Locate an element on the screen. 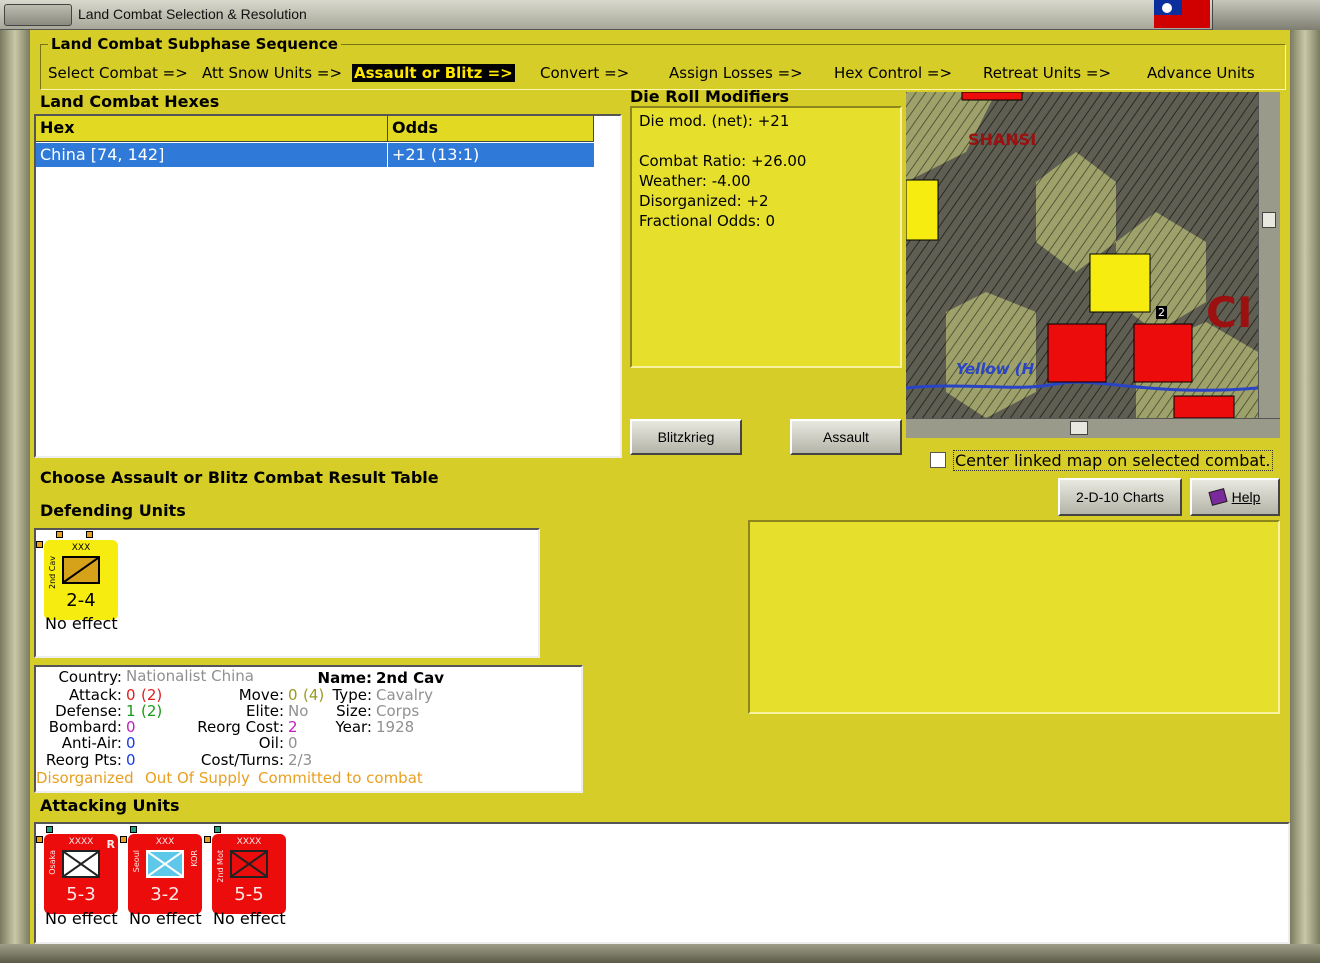 The image size is (1320, 963). land-combat-hexes-title: Land Combat Hexes is located at coordinates (130, 101).